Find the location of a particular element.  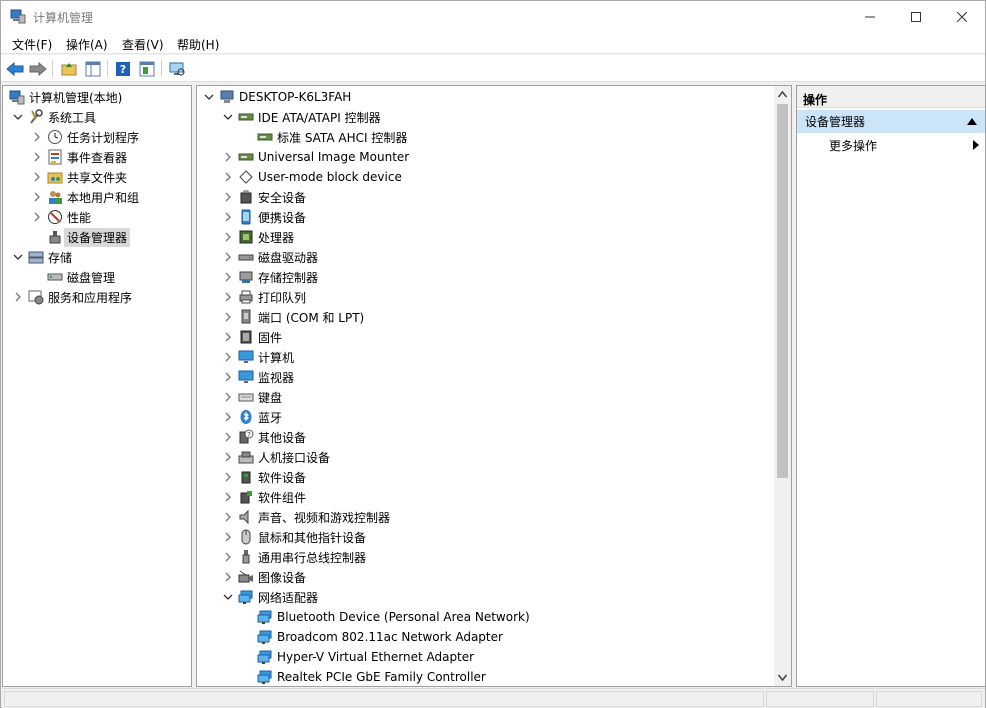

device-tree-item: Broadcom 802.11ac Network Adapter is located at coordinates (372, 637).